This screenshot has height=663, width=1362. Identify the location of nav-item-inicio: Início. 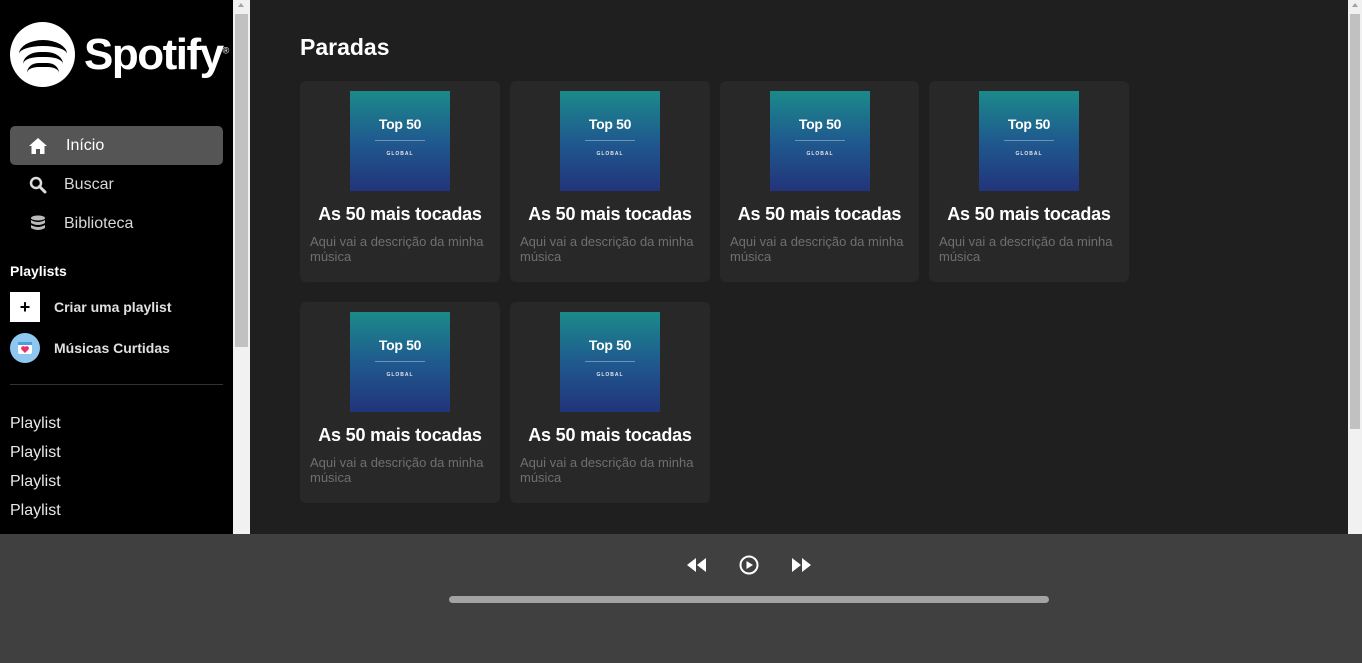
(116, 145).